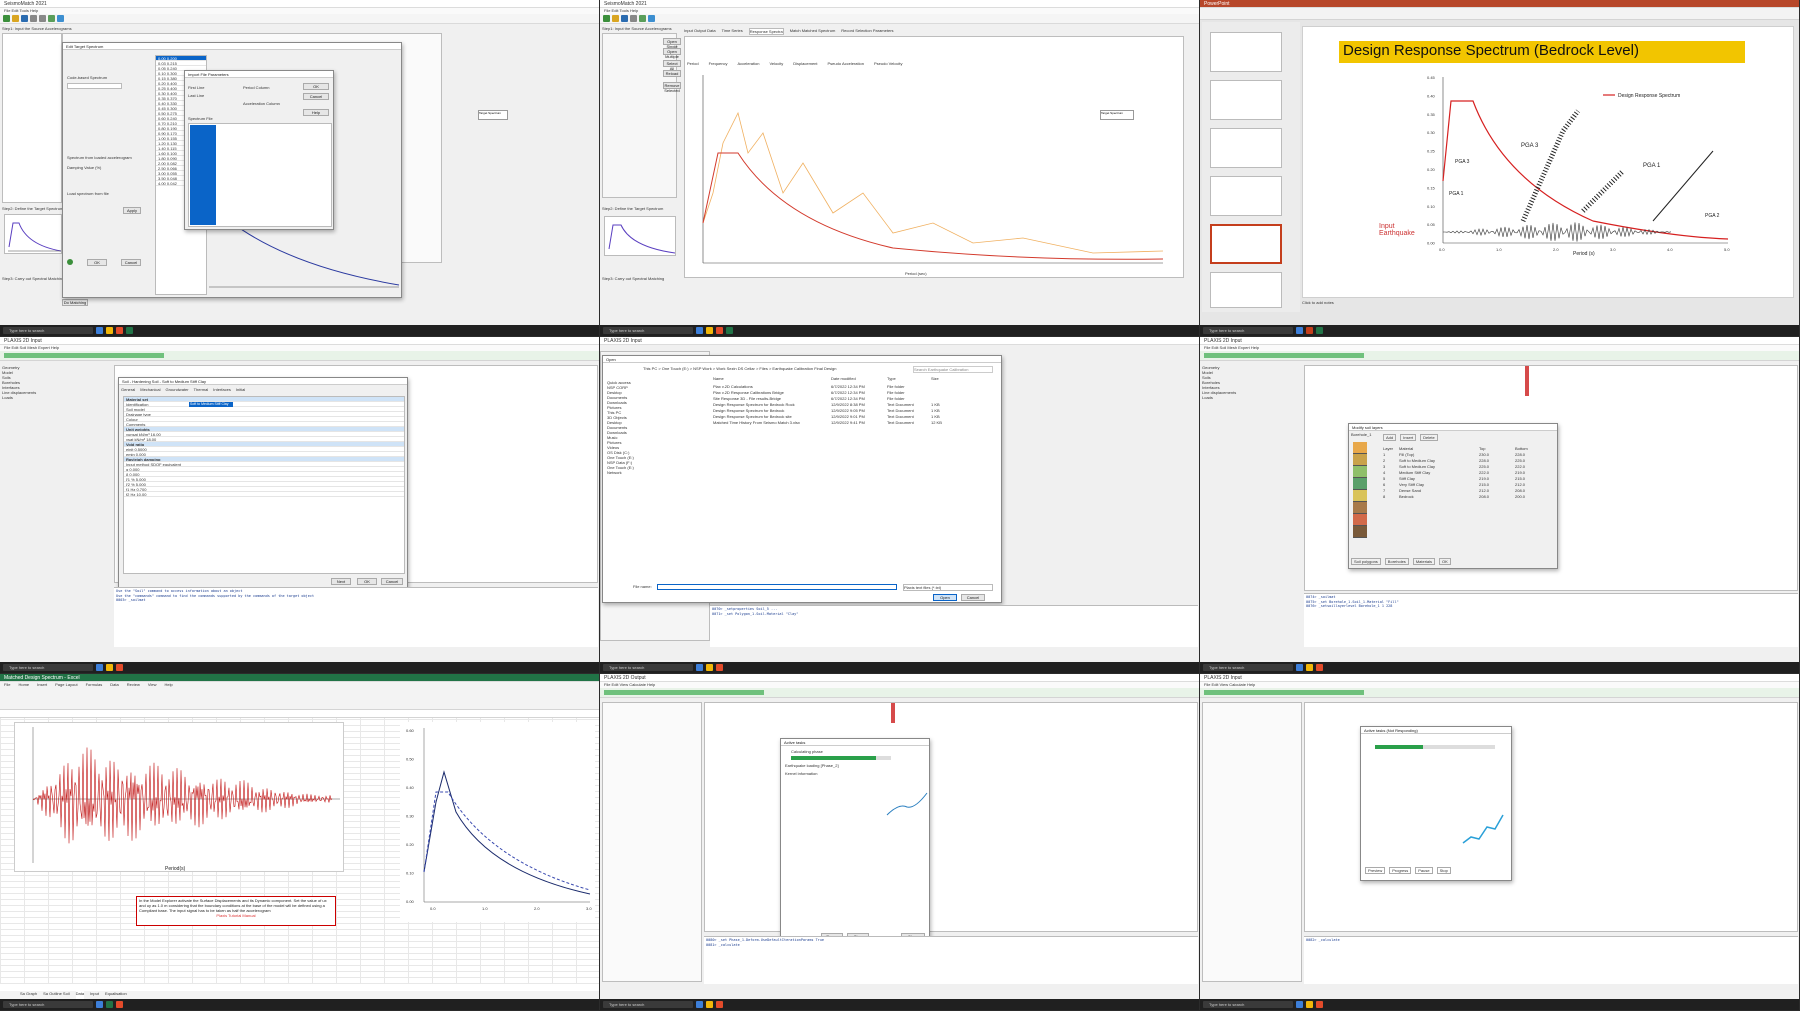 This screenshot has height=1011, width=1800. Describe the element at coordinates (888, 63) in the screenshot. I see `radio-pseudo-velocity: Pseudo Velocity` at that location.